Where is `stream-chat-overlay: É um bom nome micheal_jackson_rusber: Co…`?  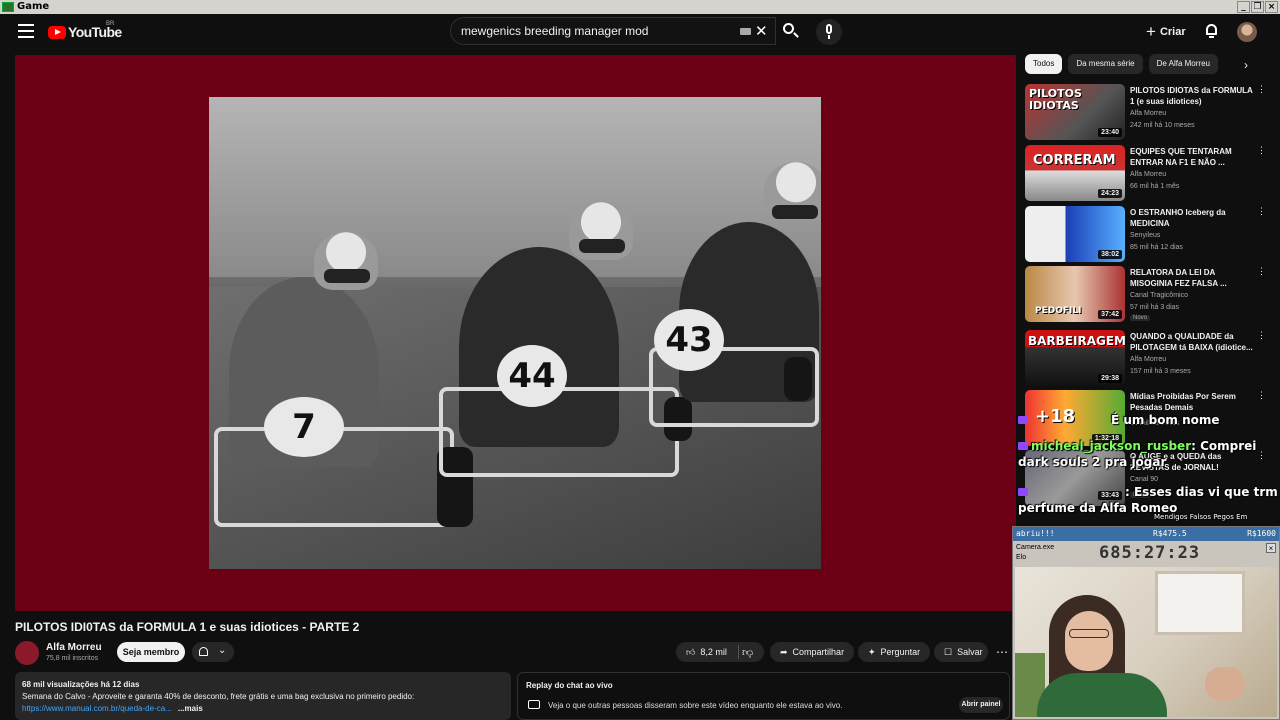 stream-chat-overlay: É um bom nome micheal_jackson_rusber: Co… is located at coordinates (1148, 466).